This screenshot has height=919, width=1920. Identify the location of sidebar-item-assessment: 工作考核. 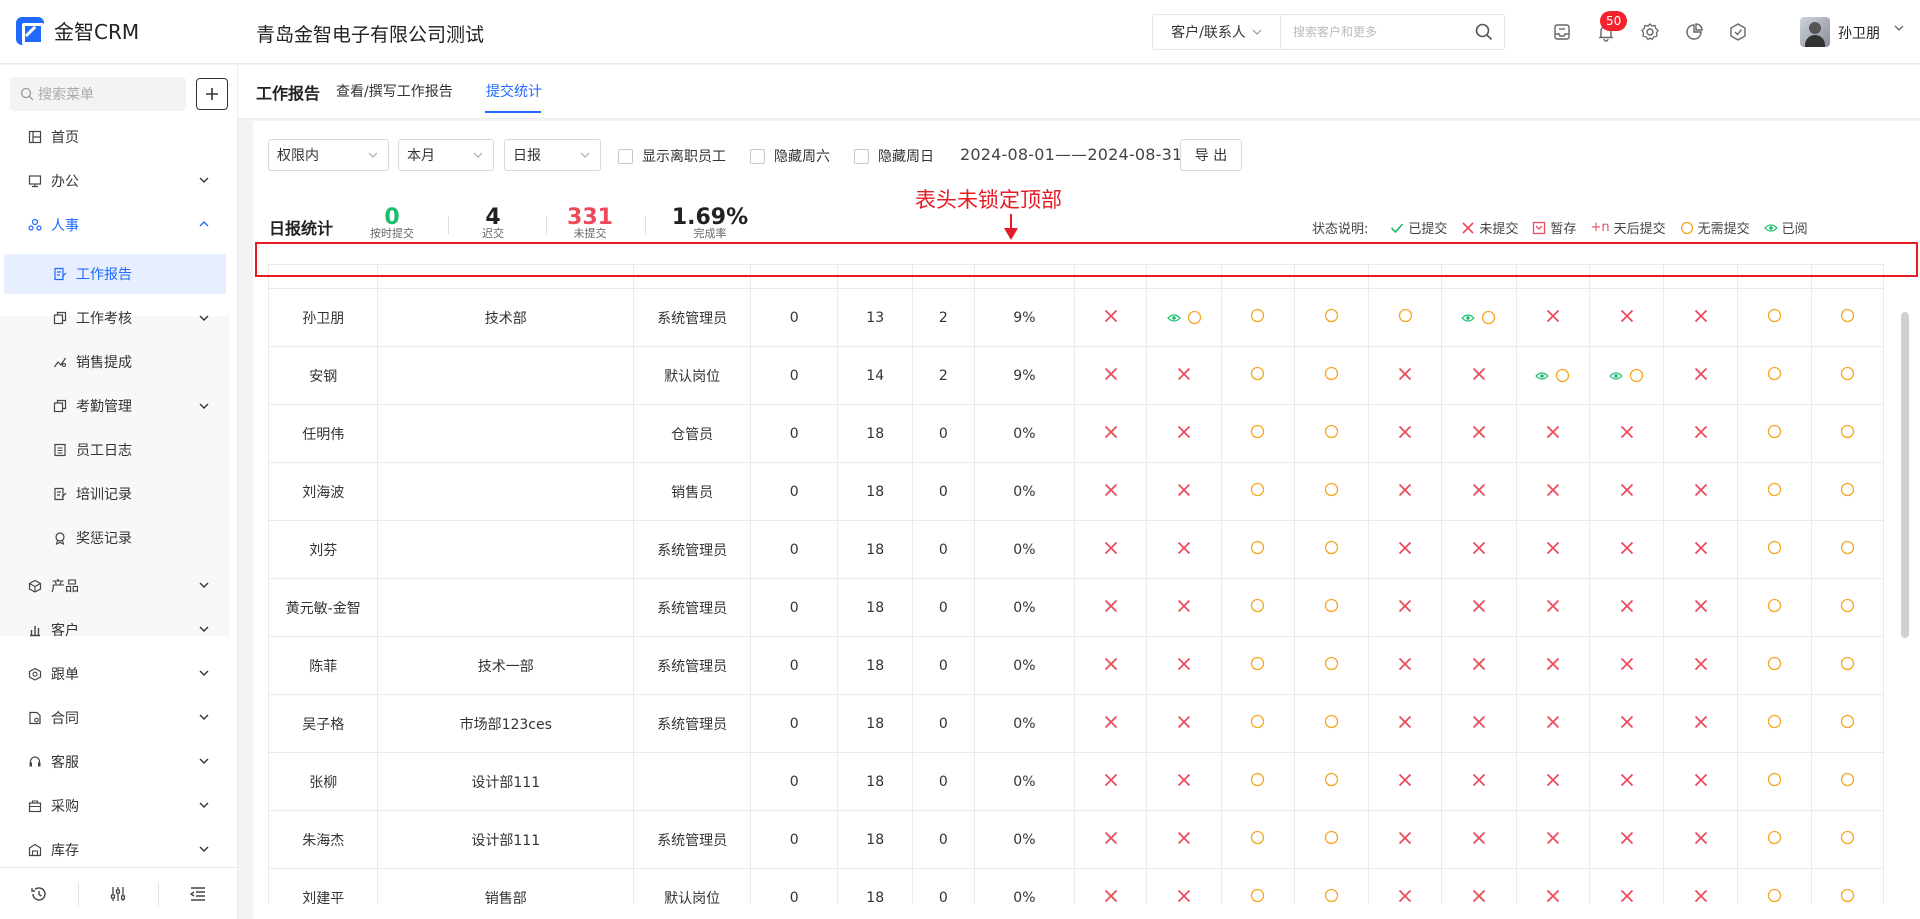
(115, 318).